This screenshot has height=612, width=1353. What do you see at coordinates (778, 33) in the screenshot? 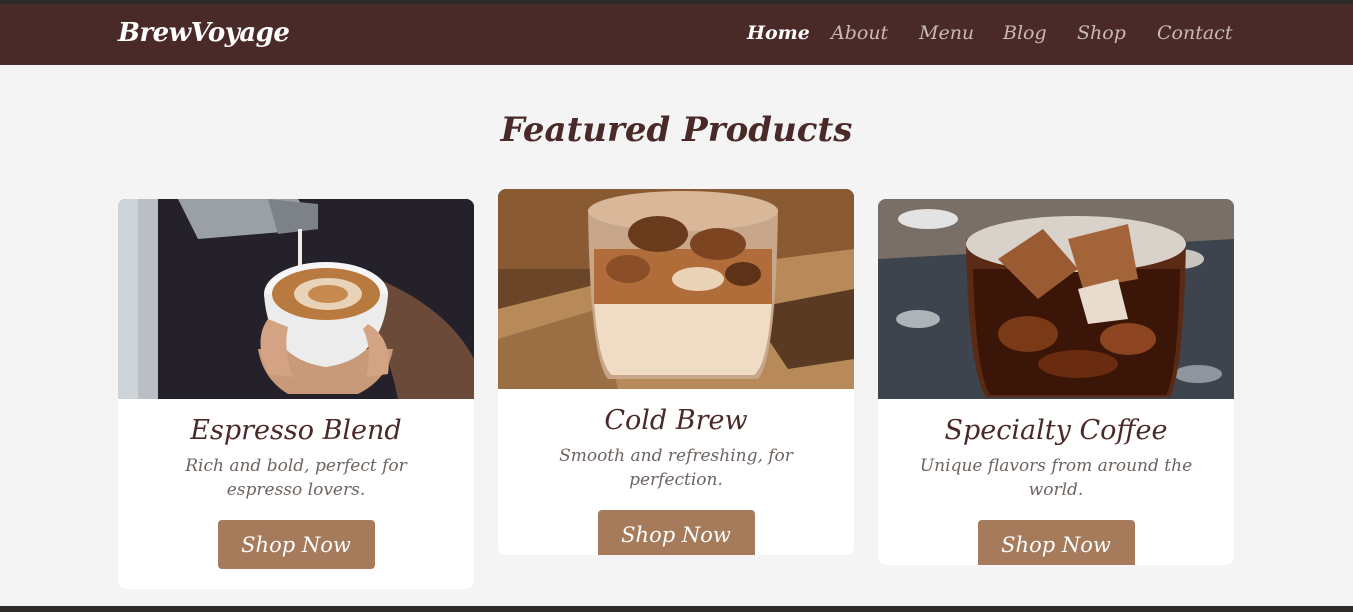
I see `nav-link-home: Home` at bounding box center [778, 33].